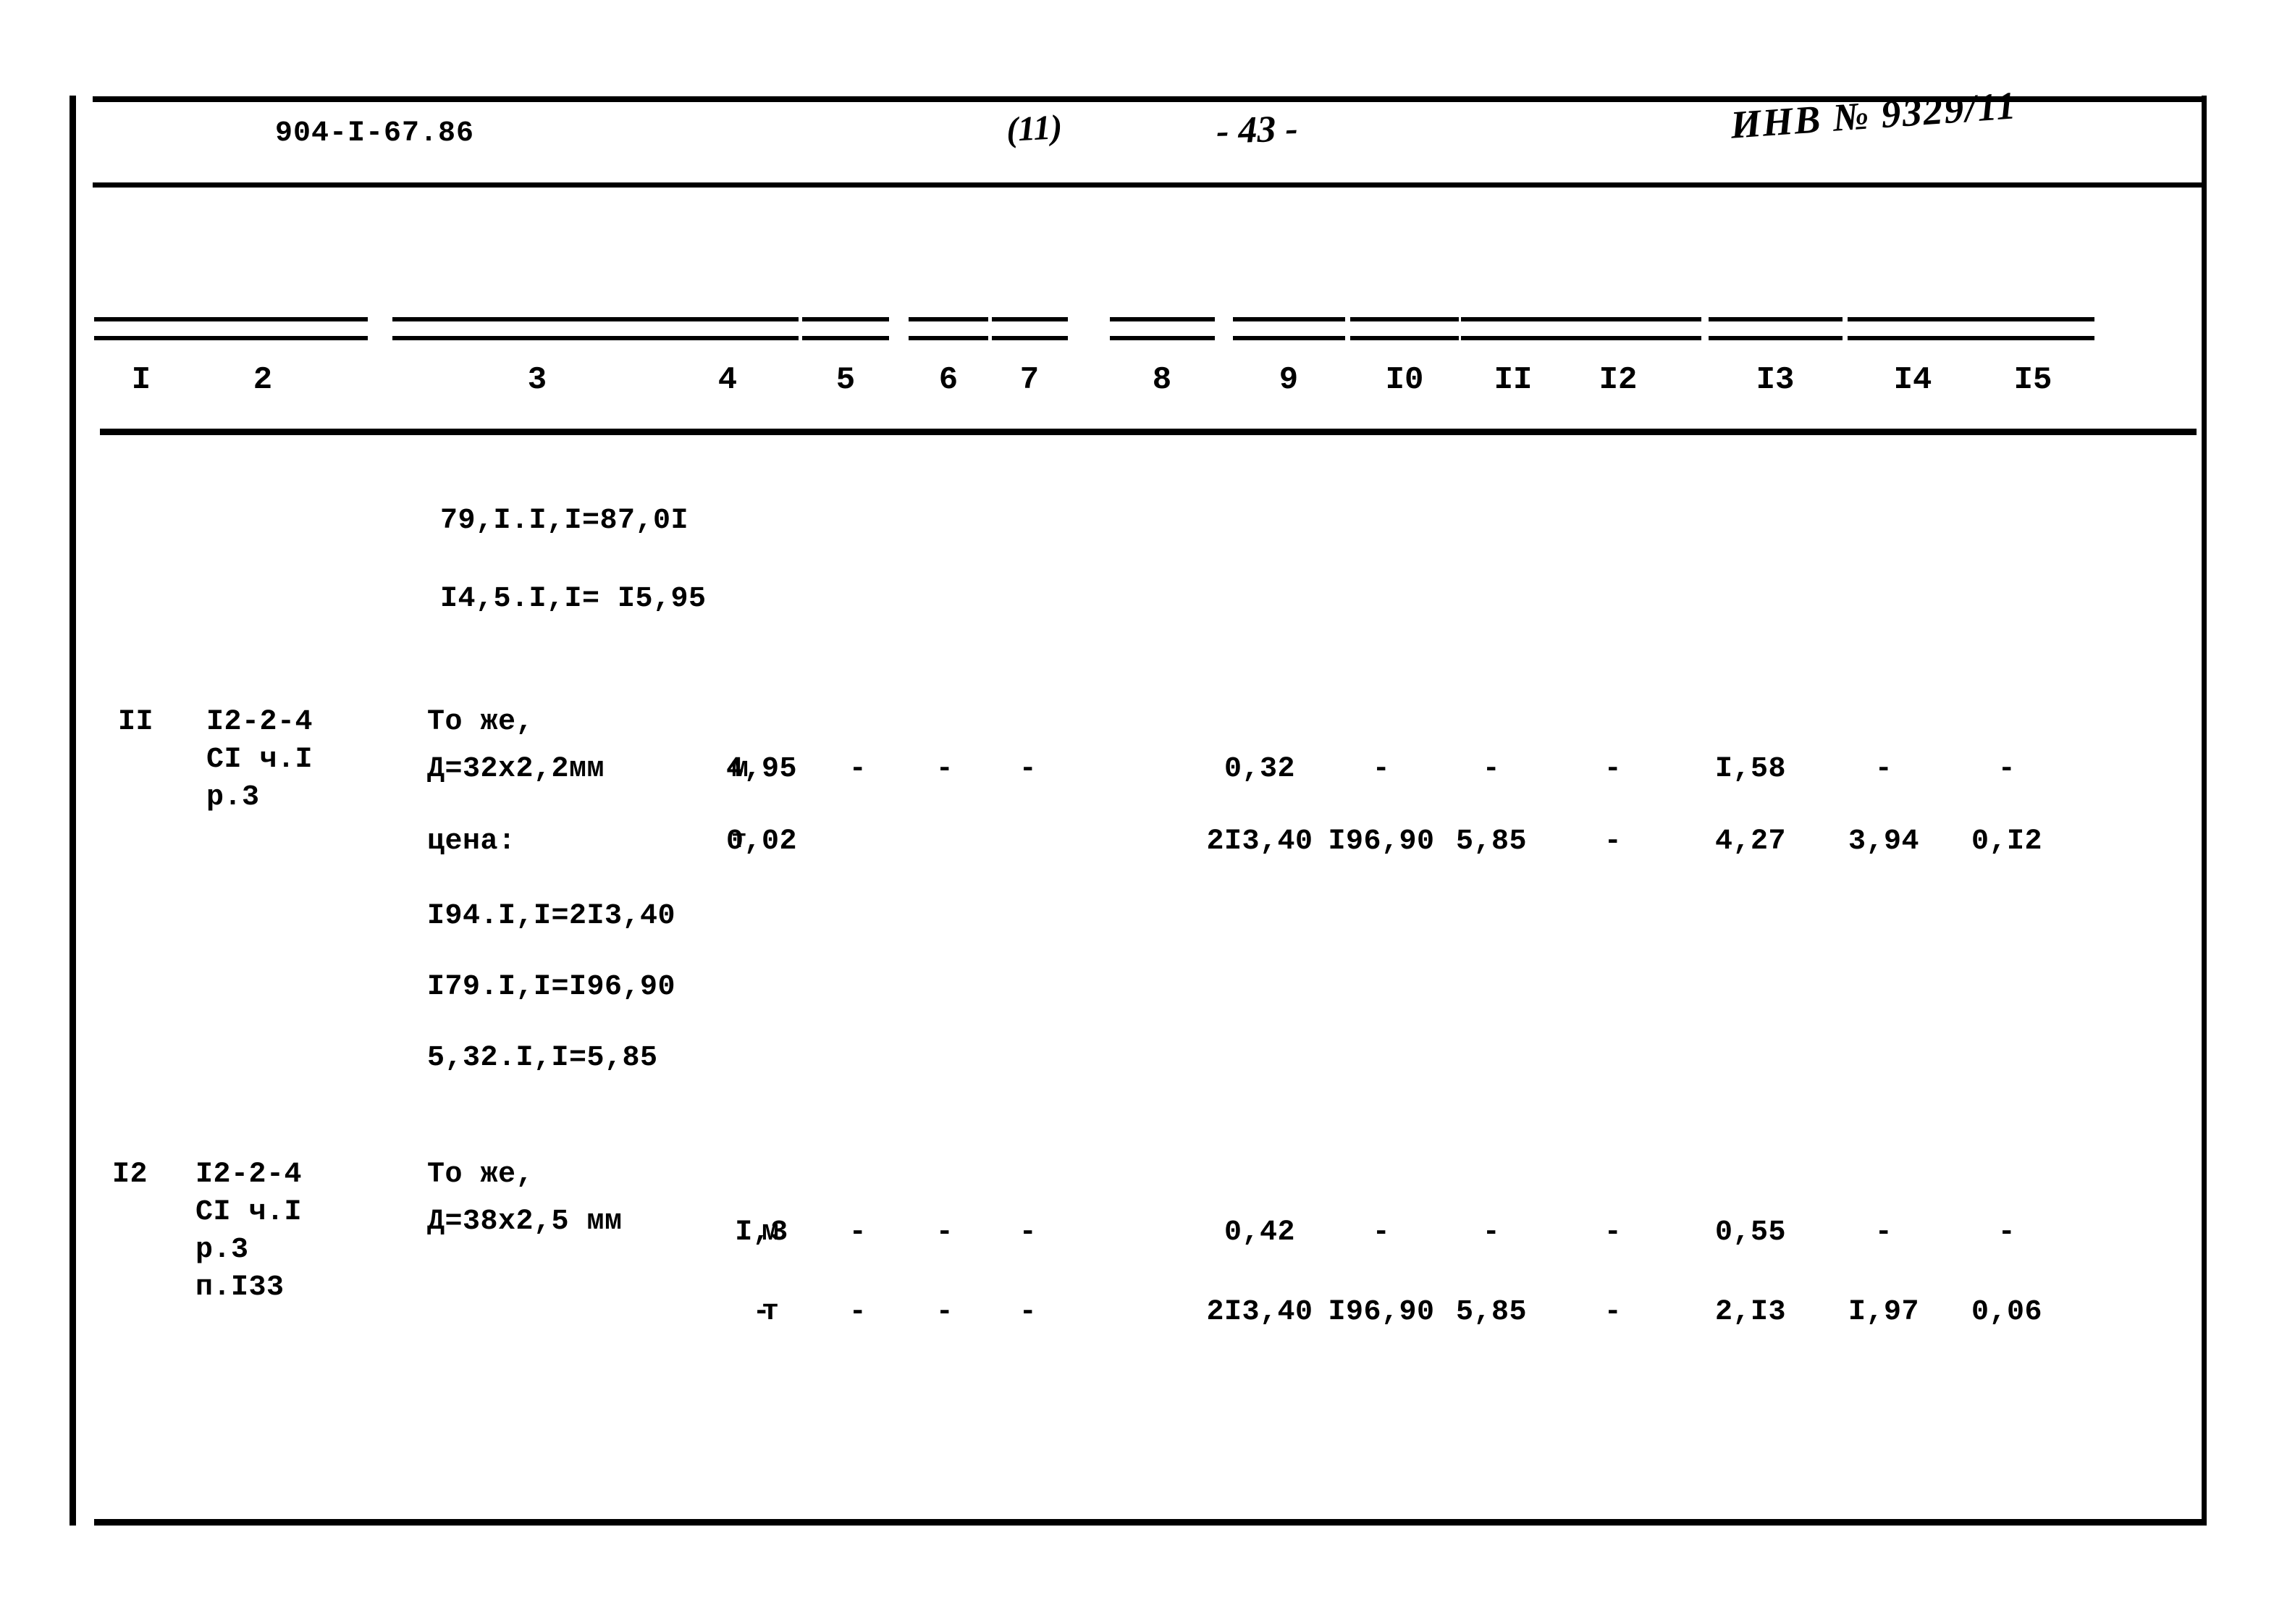  I want to click on row-position-number: I2, so click(130, 1174).